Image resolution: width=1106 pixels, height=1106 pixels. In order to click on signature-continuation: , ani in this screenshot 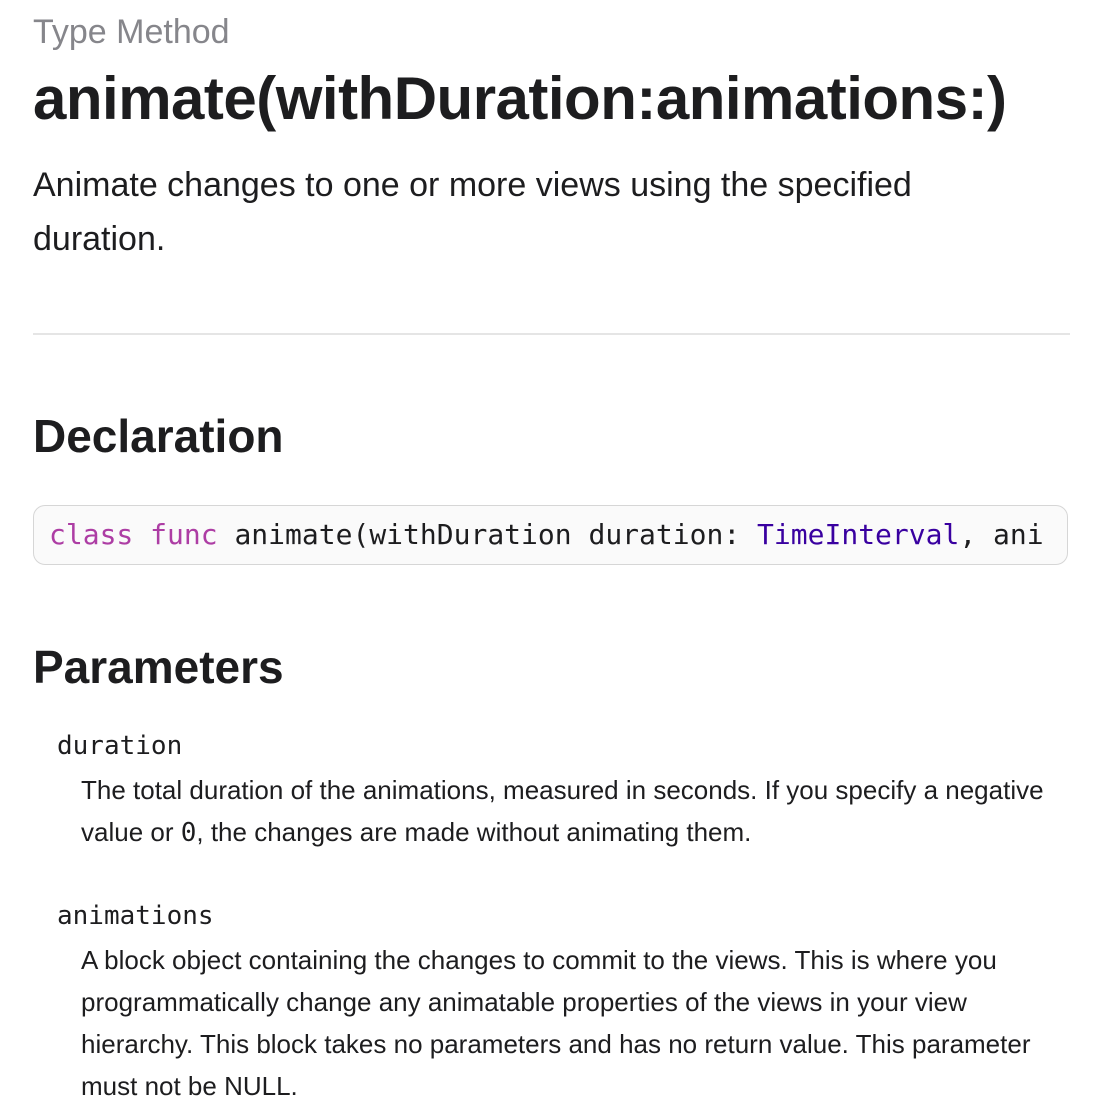, I will do `click(1001, 534)`.